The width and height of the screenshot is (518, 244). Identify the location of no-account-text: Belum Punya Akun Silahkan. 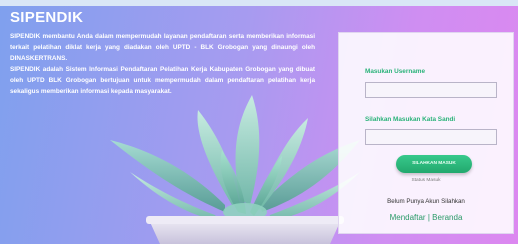
(426, 201).